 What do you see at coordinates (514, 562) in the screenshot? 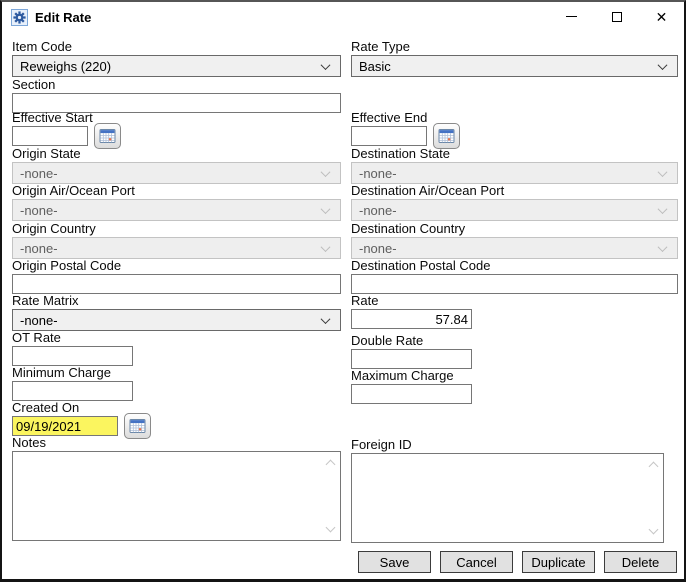
I see `dialog-button-row: Save Cancel Duplicate Delete` at bounding box center [514, 562].